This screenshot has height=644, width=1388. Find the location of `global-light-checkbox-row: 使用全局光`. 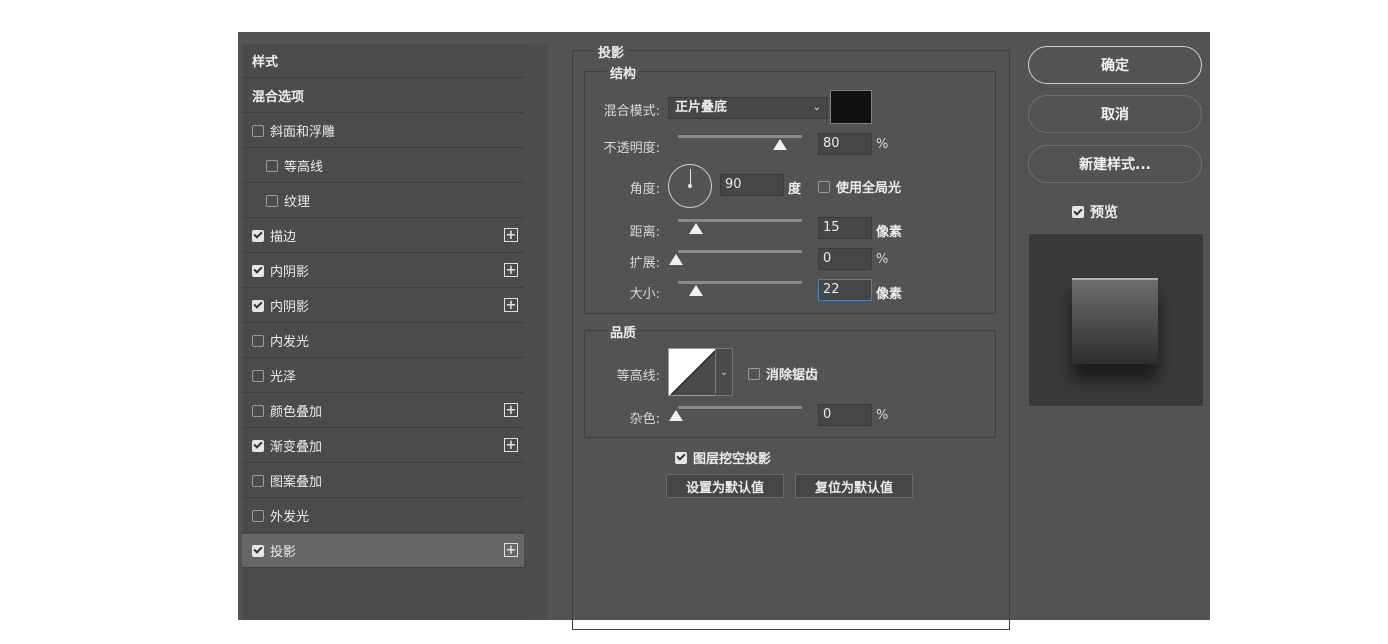

global-light-checkbox-row: 使用全局光 is located at coordinates (859, 186).